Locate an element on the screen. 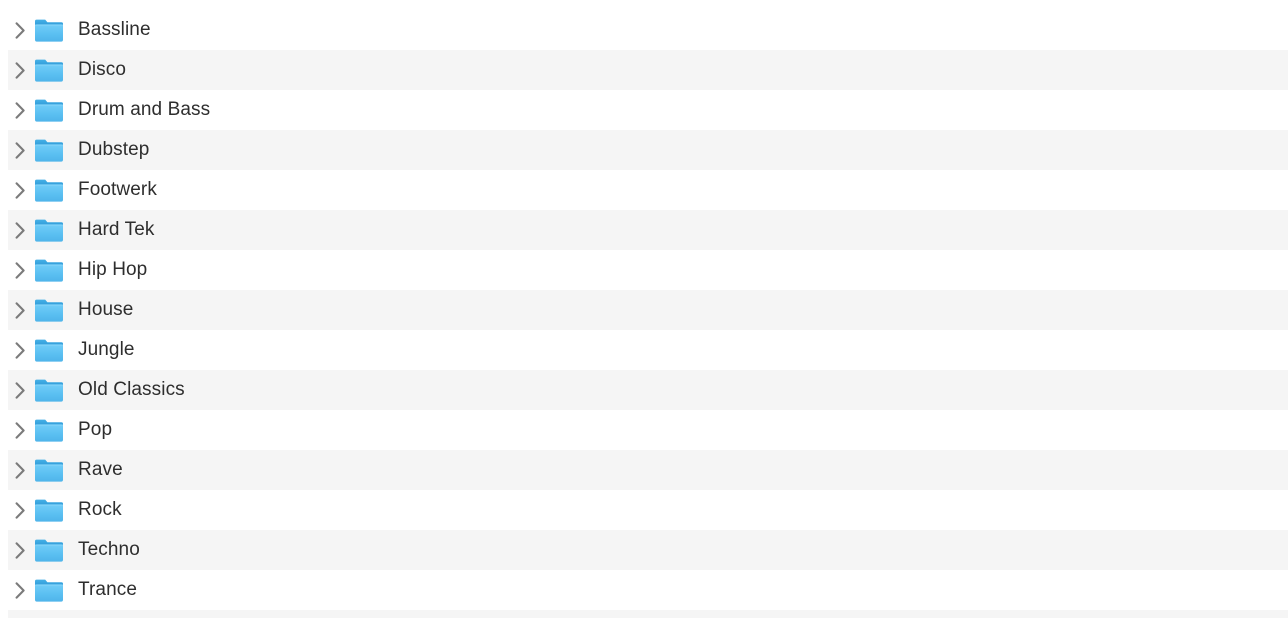 This screenshot has height=618, width=1288. tree-row: Rave is located at coordinates (644, 470).